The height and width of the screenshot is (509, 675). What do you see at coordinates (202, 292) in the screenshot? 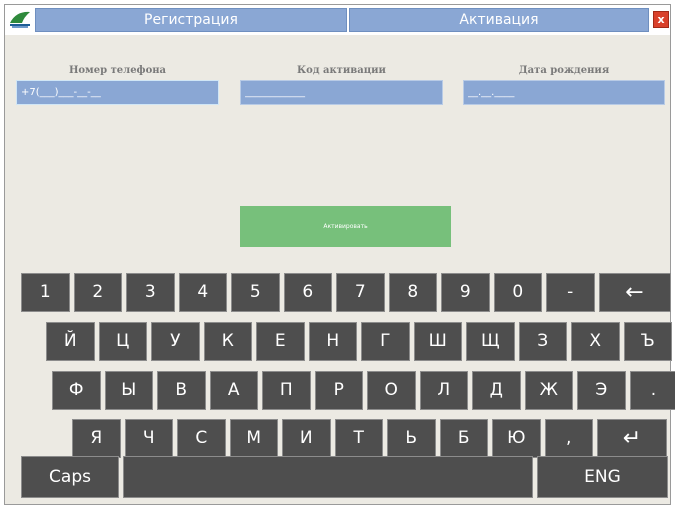
I see `key-4: 4` at bounding box center [202, 292].